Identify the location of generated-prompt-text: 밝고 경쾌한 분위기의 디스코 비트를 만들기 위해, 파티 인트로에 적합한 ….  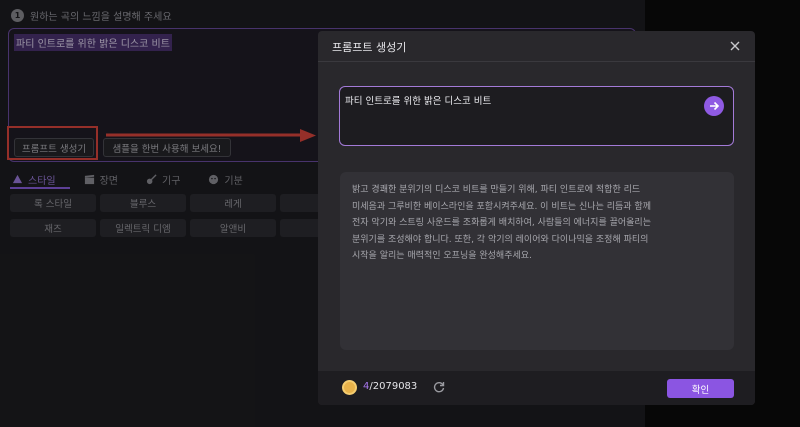
(501, 223).